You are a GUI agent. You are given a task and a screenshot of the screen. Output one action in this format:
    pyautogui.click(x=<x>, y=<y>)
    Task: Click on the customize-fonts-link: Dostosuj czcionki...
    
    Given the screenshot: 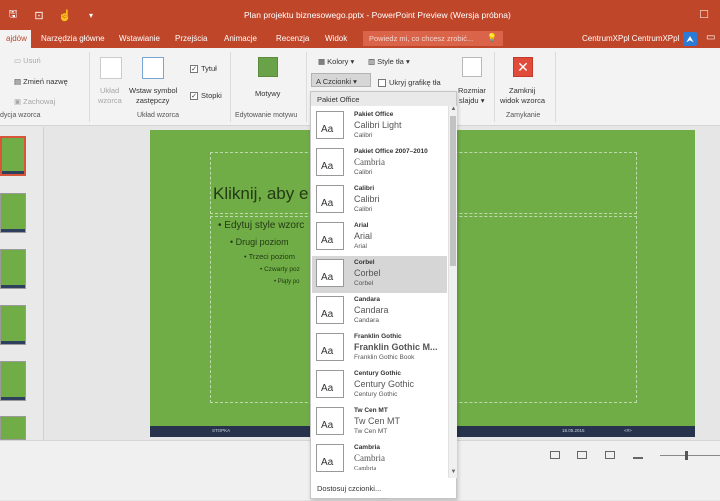 What is the action you would take?
    pyautogui.click(x=349, y=488)
    